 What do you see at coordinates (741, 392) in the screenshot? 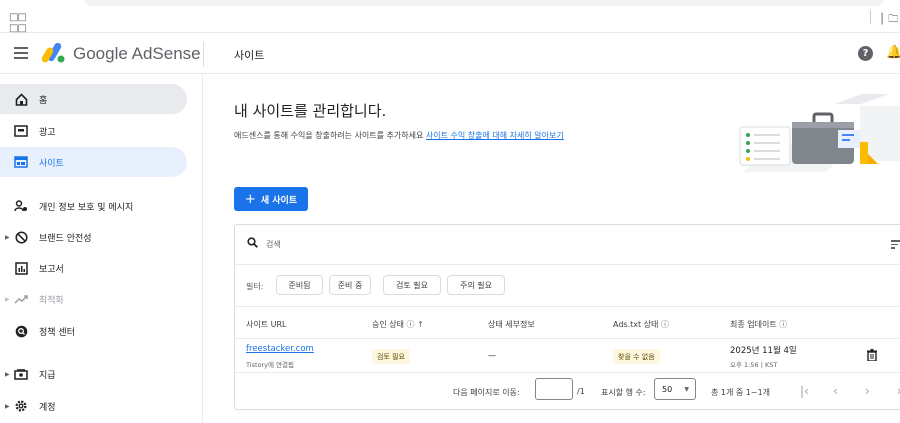
I see `row-range: 총 1개 중 1~1개` at bounding box center [741, 392].